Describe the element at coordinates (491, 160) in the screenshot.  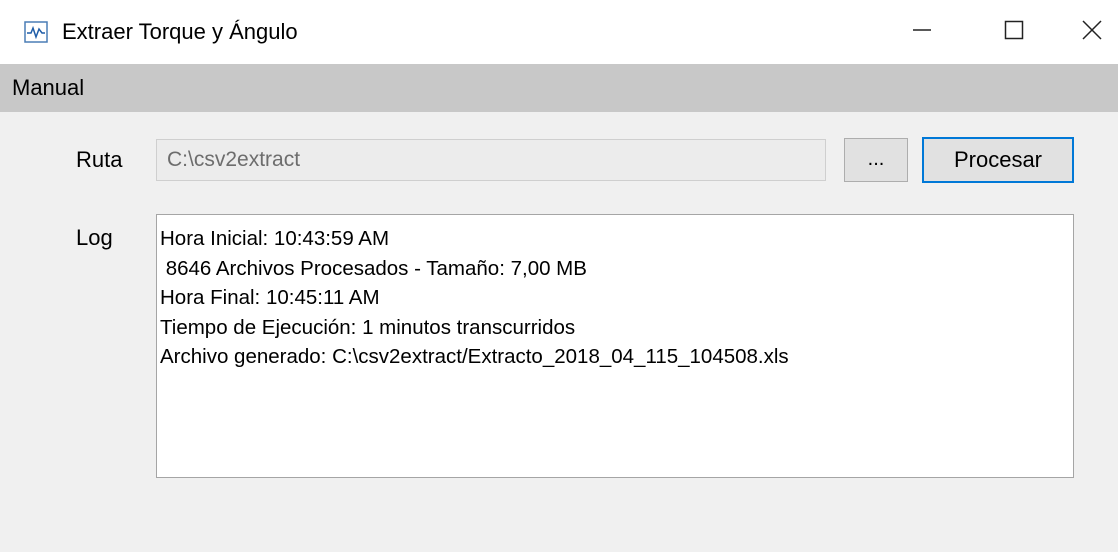
I see `ruta-path-input` at that location.